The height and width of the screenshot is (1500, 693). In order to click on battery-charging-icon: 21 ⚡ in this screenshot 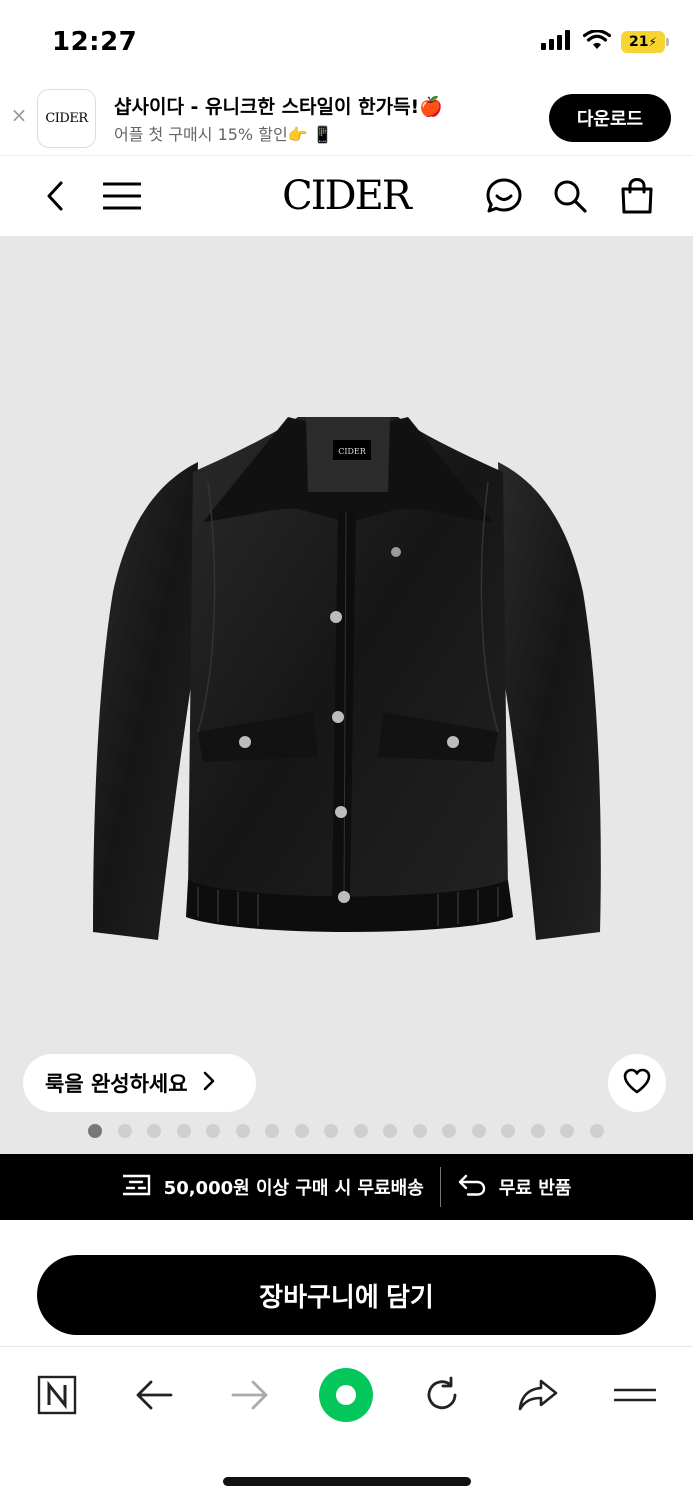, I will do `click(645, 42)`.